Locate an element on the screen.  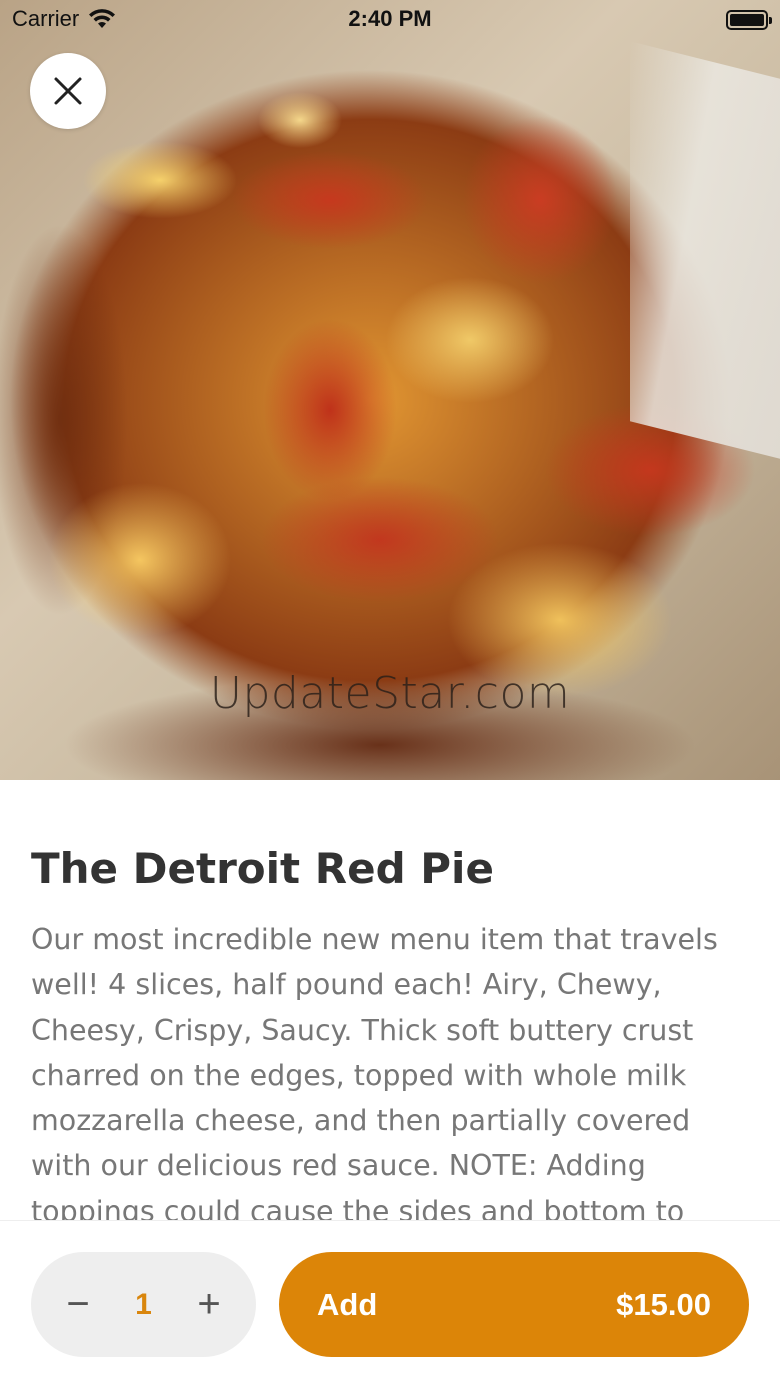
close-button is located at coordinates (68, 91).